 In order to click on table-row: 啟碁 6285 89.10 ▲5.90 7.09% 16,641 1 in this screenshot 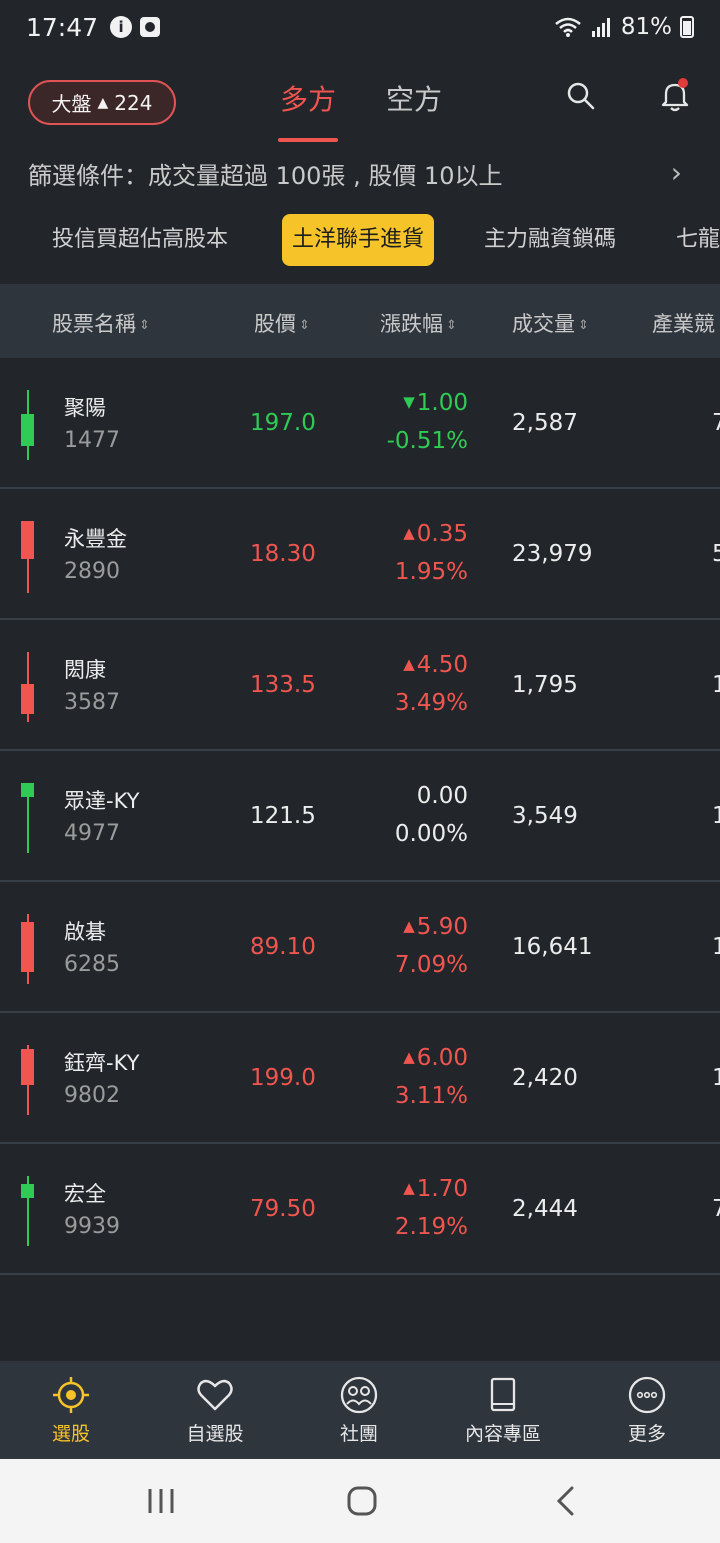, I will do `click(360, 947)`.